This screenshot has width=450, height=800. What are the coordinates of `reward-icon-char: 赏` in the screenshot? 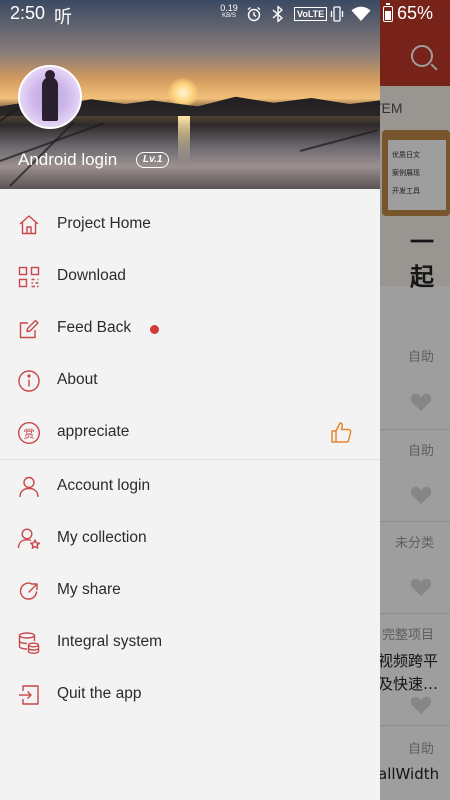 It's located at (29, 433).